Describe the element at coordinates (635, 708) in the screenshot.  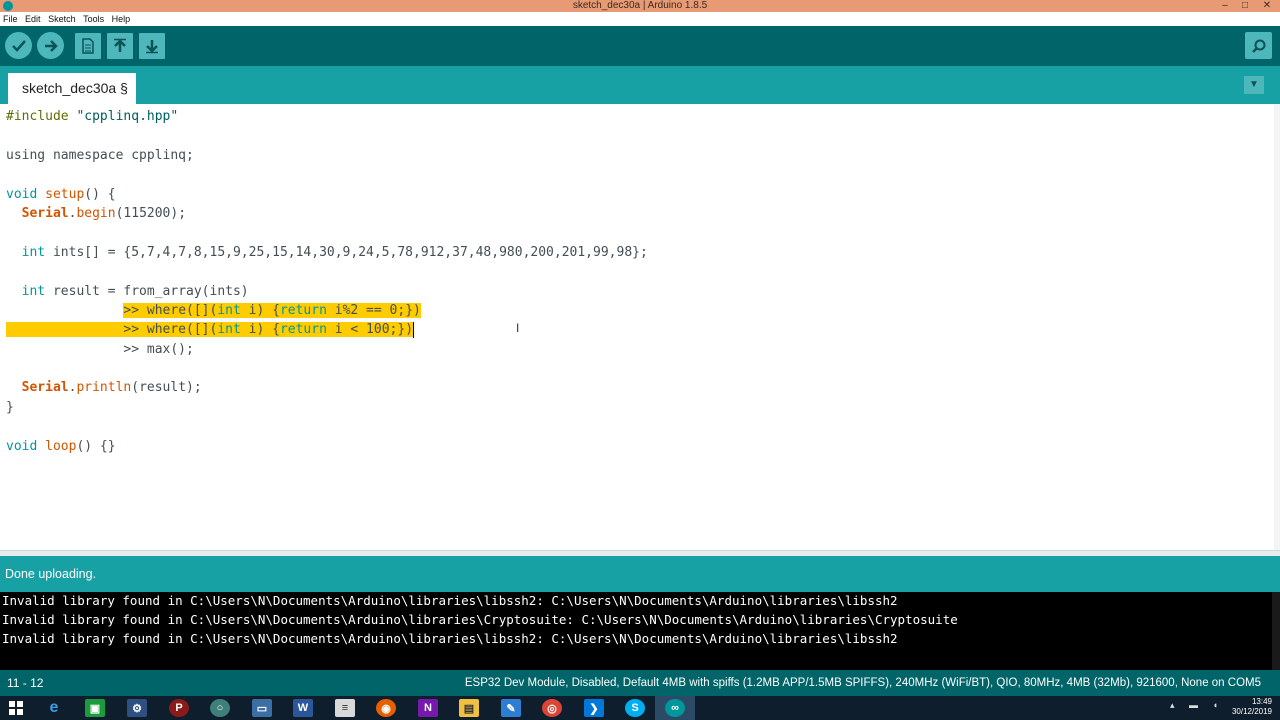
I see `skype-icon: S` at that location.